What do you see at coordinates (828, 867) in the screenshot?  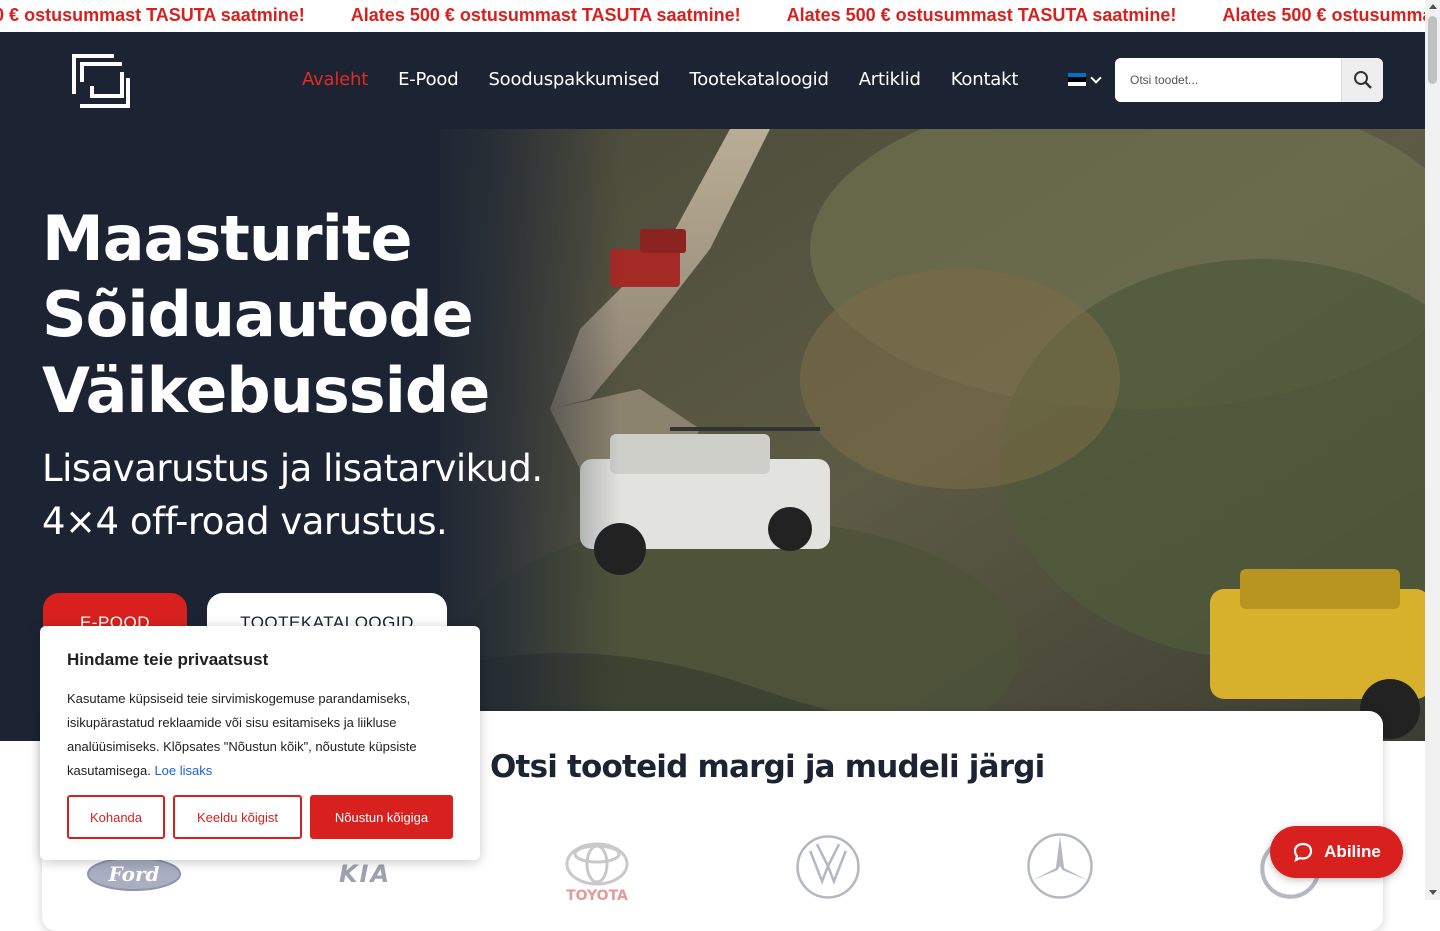 I see `volkswagen-logo` at bounding box center [828, 867].